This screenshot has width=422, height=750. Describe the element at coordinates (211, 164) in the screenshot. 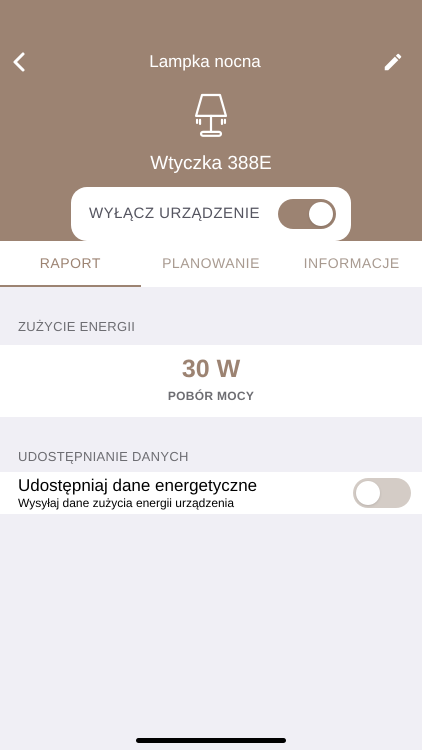

I see `device-name: Wtyczka 388E` at that location.